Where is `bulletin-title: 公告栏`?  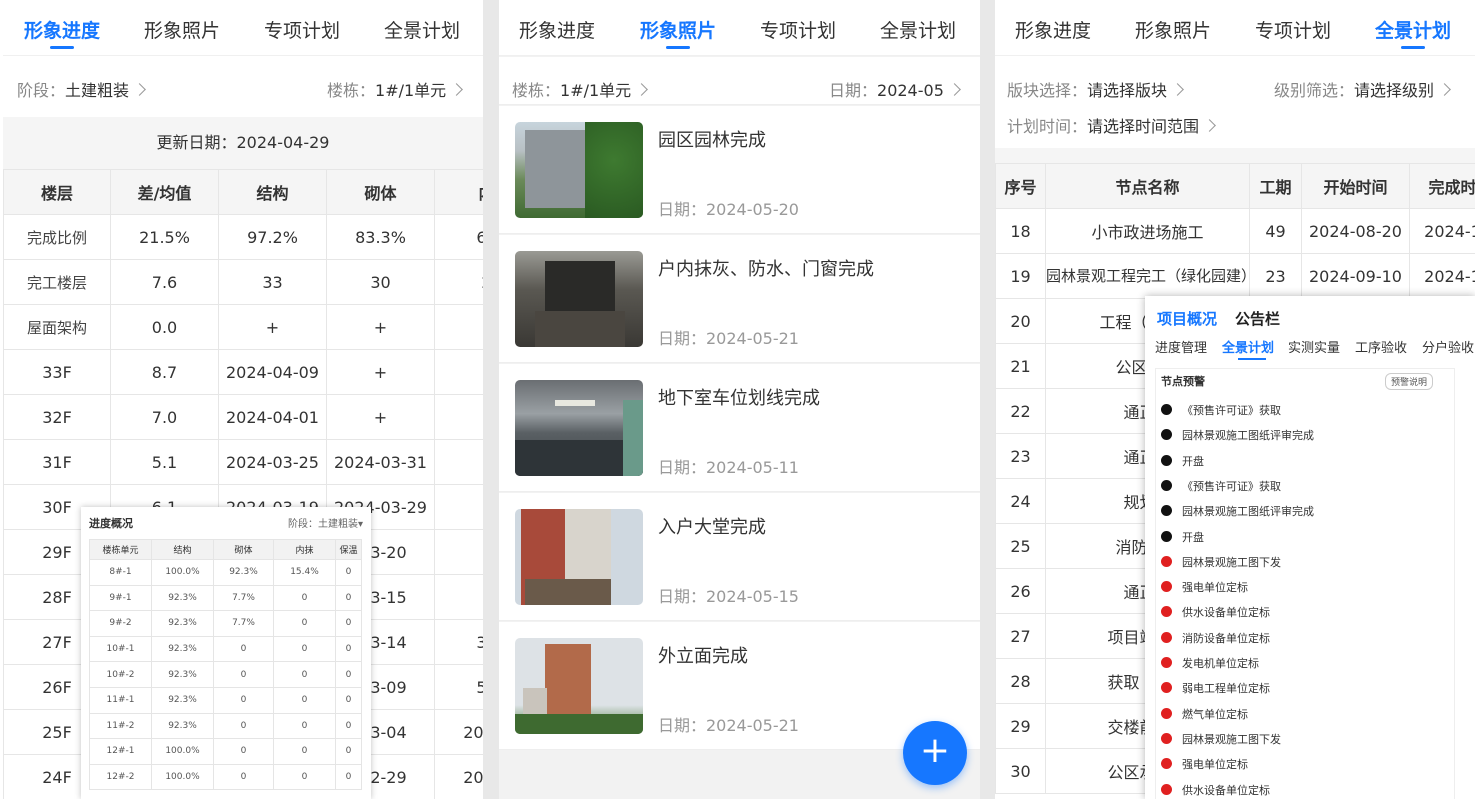
bulletin-title: 公告栏 is located at coordinates (1257, 318).